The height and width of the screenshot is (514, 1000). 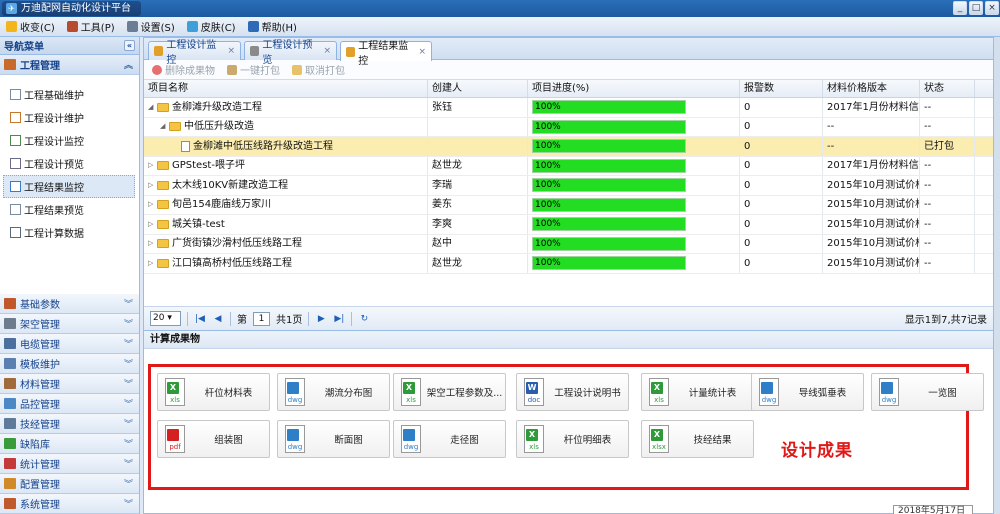 I want to click on sidebar-item: 工程基础维护, so click(x=69, y=94).